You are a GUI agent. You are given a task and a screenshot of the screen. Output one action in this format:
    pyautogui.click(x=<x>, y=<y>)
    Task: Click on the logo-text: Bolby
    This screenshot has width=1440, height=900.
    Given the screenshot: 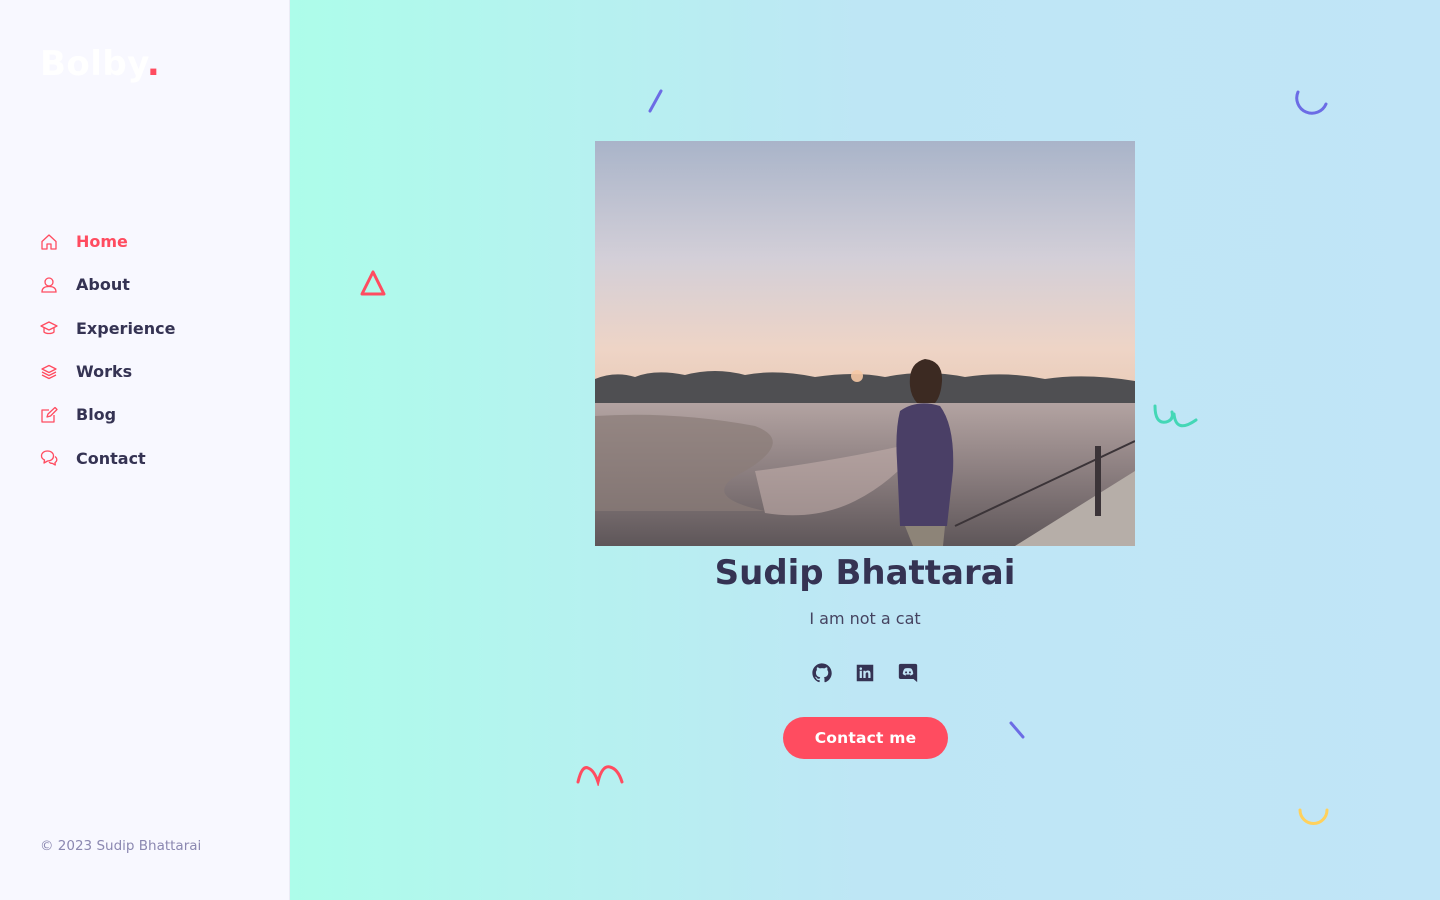 What is the action you would take?
    pyautogui.click(x=93, y=64)
    